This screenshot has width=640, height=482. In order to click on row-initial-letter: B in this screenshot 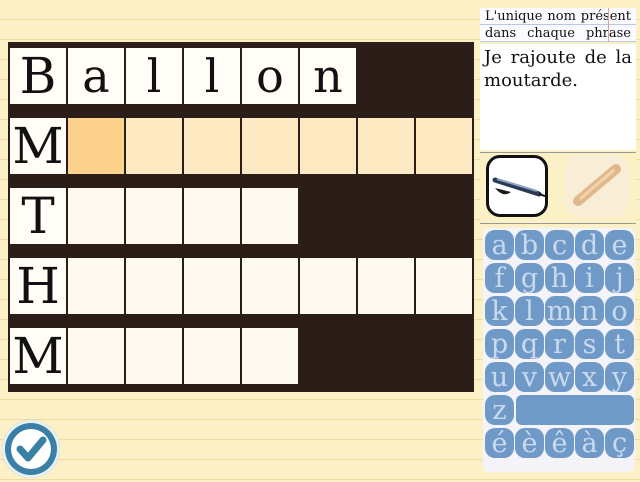, I will do `click(38, 76)`.